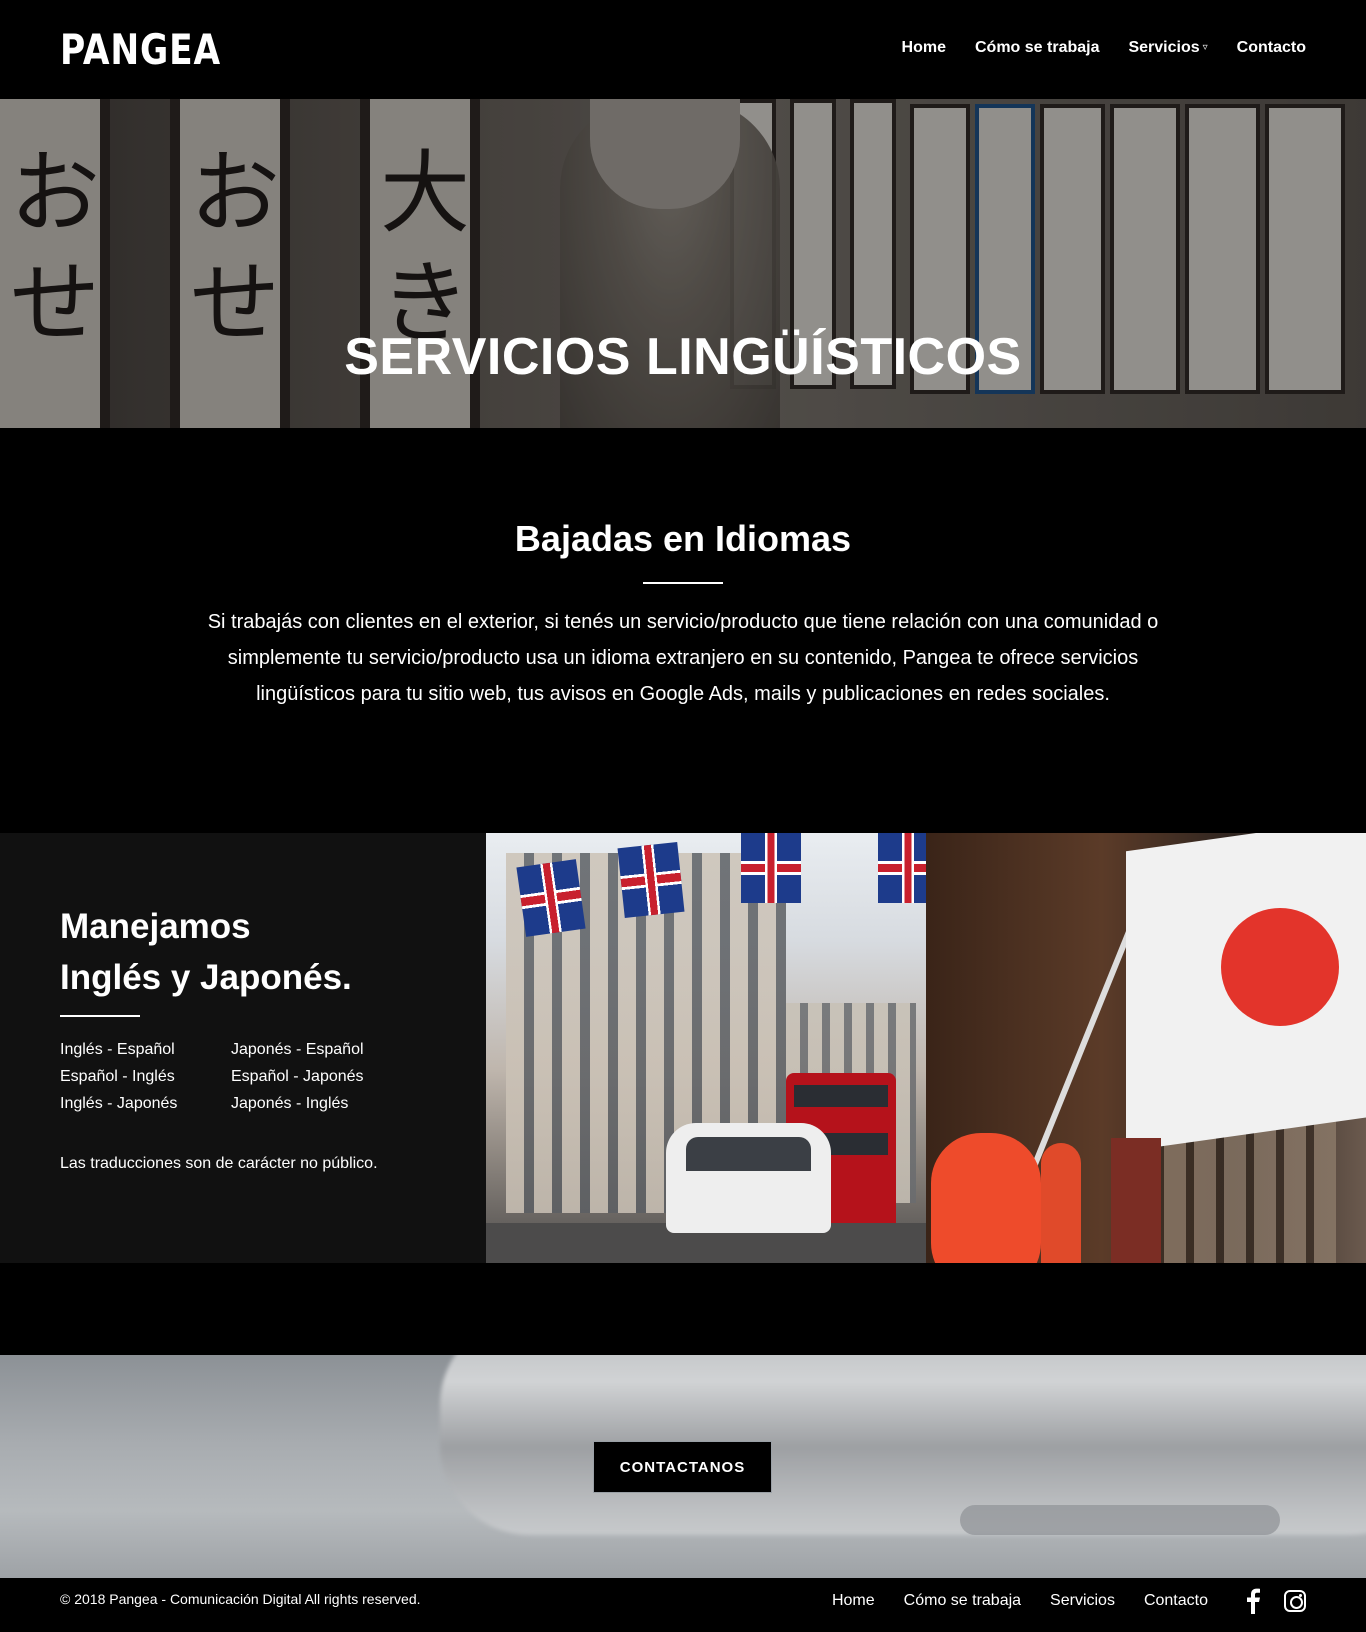 The width and height of the screenshot is (1366, 1632). Describe the element at coordinates (117, 1076) in the screenshot. I see `language-pair: Español - Inglés` at that location.